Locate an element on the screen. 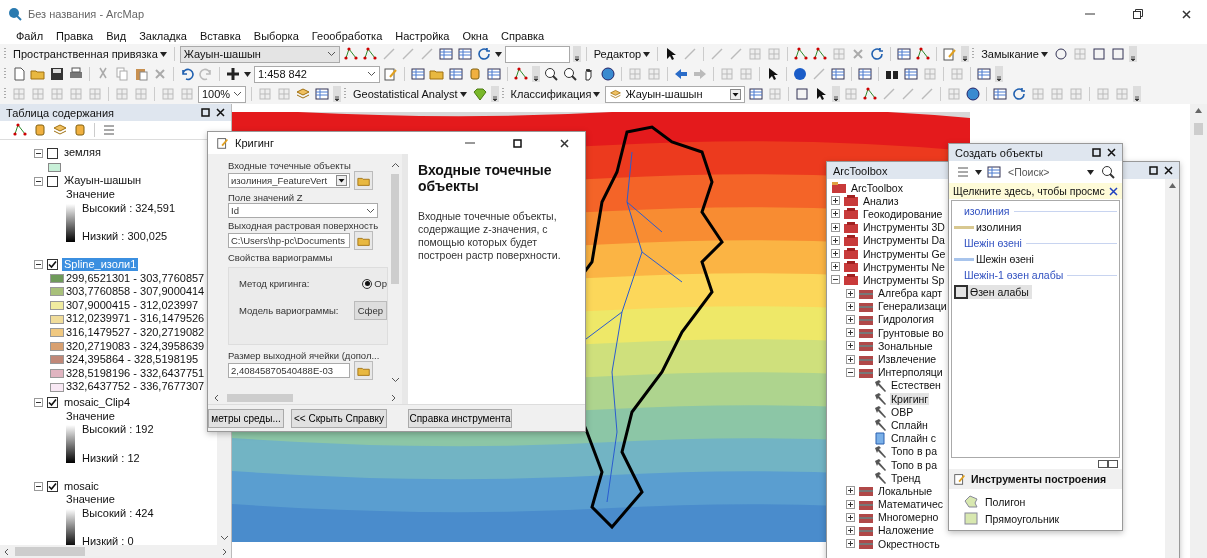 The width and height of the screenshot is (1207, 558). toolbox-item: Окрестность is located at coordinates (909, 543).